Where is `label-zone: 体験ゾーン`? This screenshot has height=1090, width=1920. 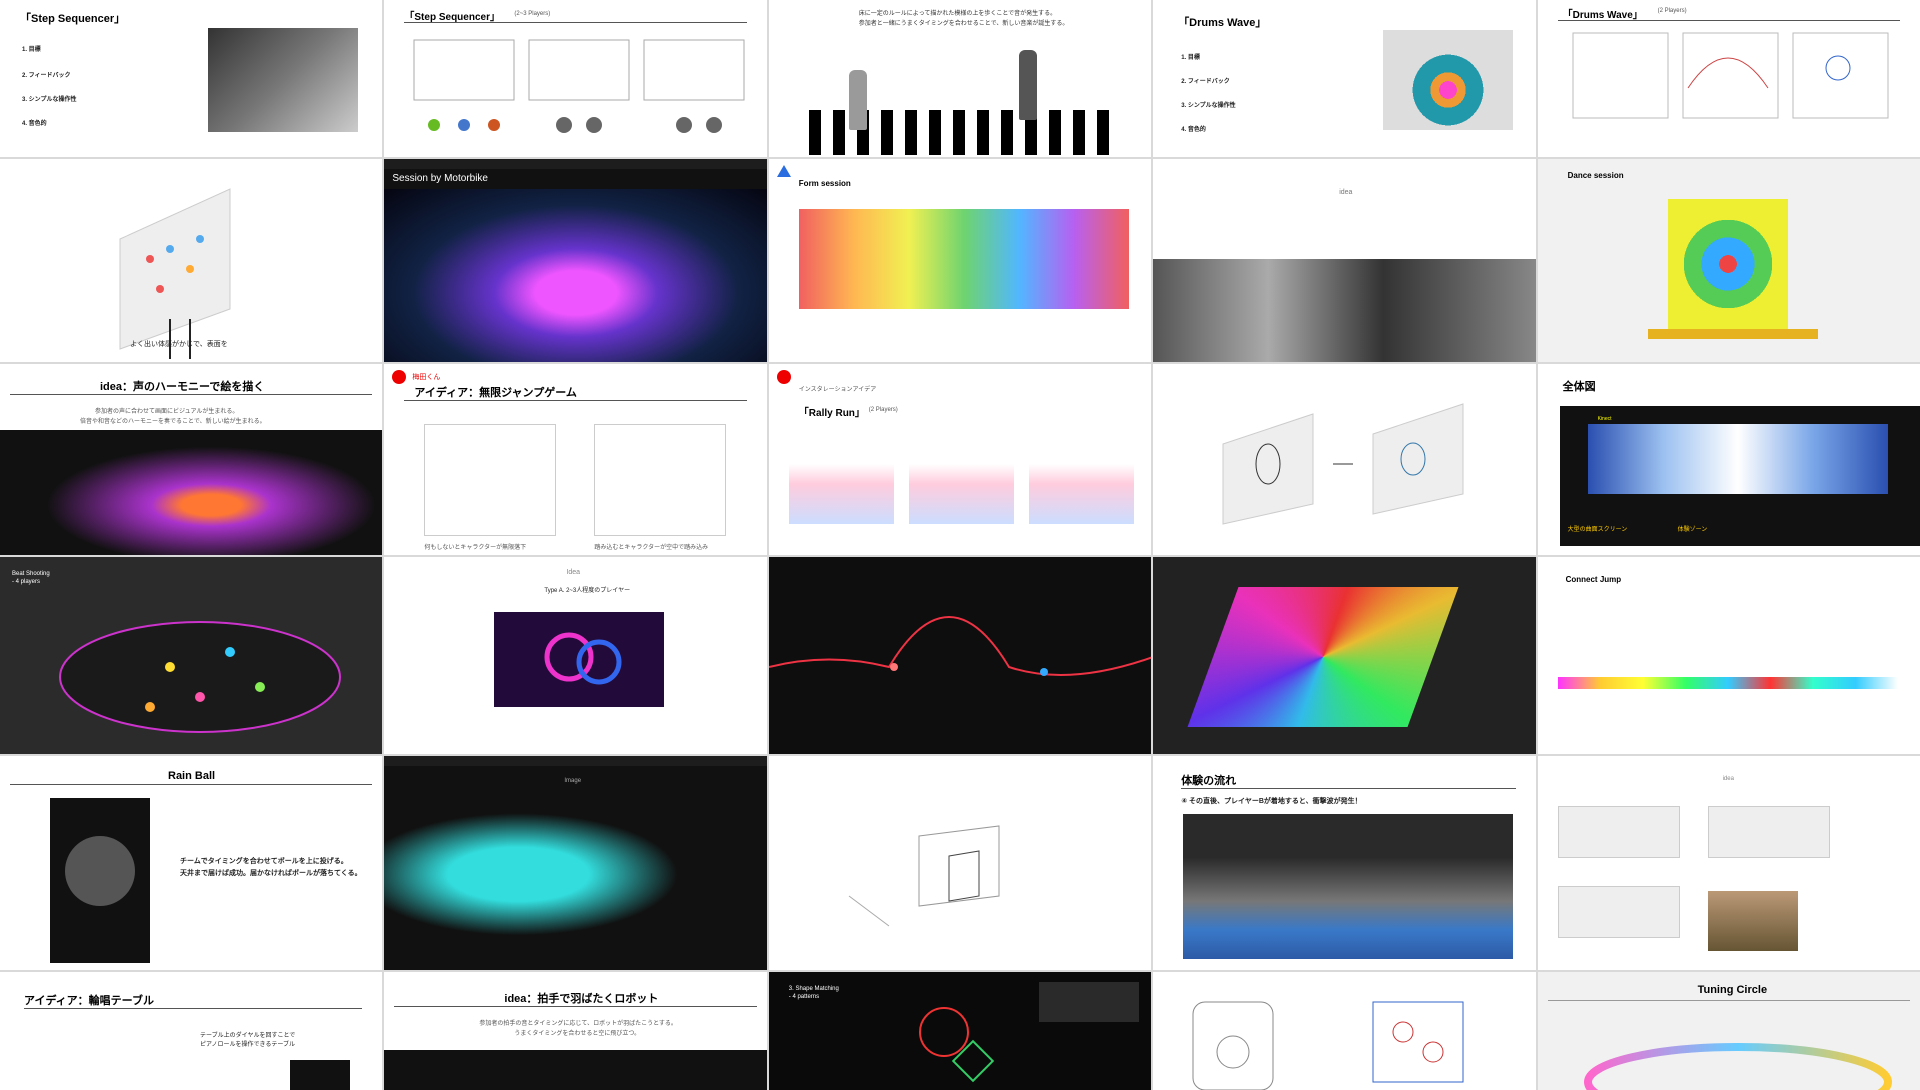 label-zone: 体験ゾーン is located at coordinates (1692, 530).